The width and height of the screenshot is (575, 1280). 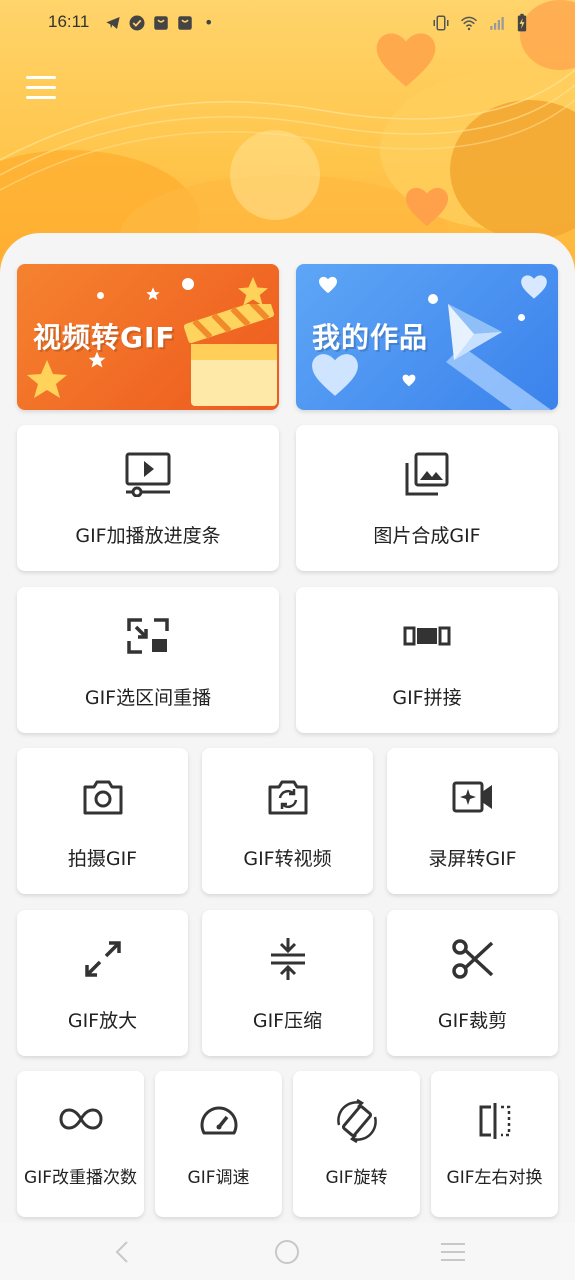 What do you see at coordinates (499, 357) in the screenshot?
I see `play-prism-icon` at bounding box center [499, 357].